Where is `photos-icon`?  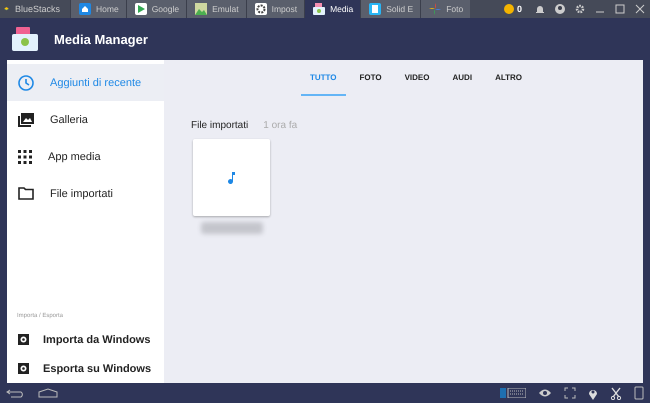 photos-icon is located at coordinates (26, 119).